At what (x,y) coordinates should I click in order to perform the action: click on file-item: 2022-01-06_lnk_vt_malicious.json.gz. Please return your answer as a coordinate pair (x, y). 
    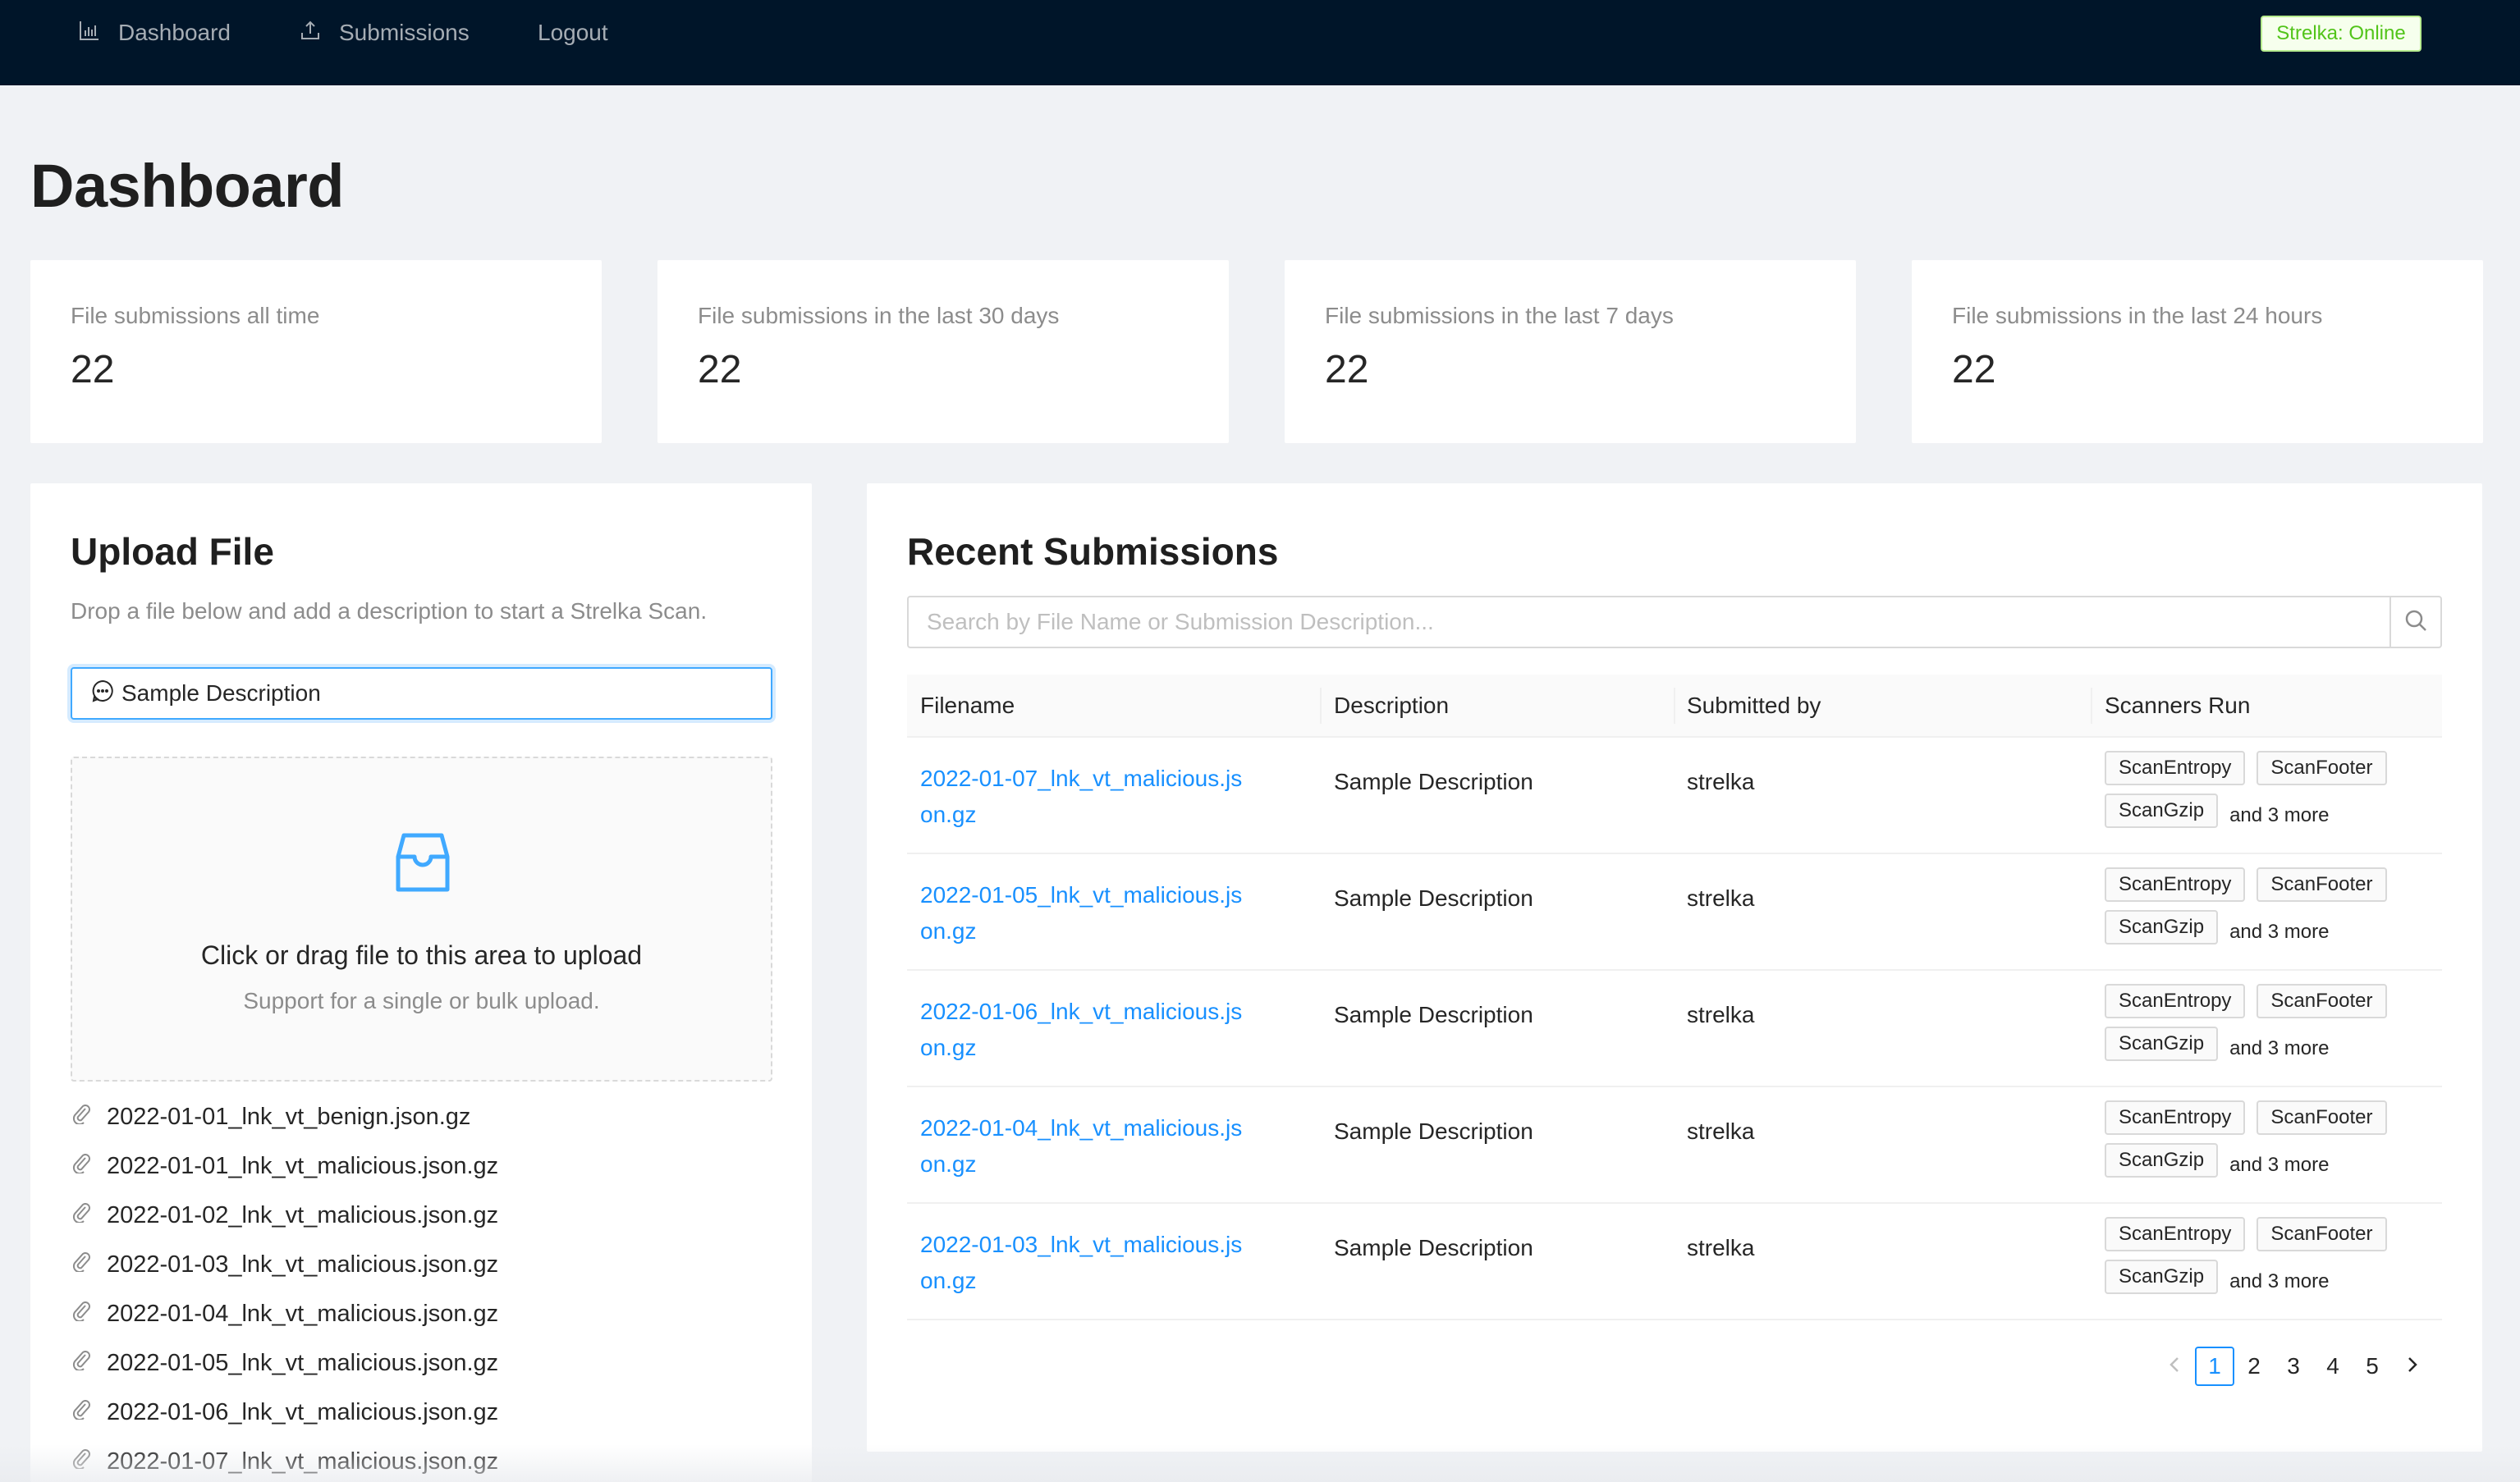
    Looking at the image, I should click on (421, 1413).